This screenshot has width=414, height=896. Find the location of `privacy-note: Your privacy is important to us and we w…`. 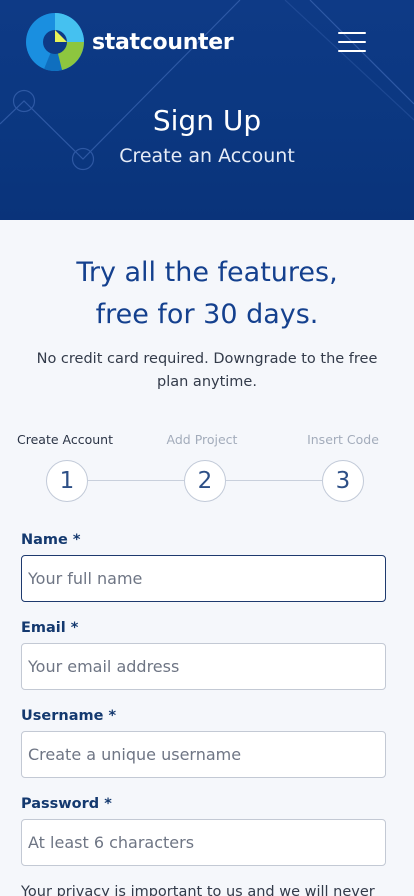

privacy-note: Your privacy is important to us and we w… is located at coordinates (198, 890).